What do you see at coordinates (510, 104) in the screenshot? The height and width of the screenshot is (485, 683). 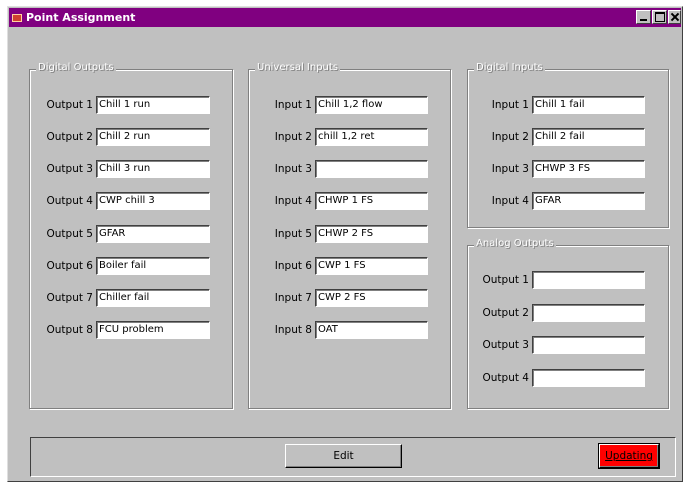 I see `digital-input-label: Input 1` at bounding box center [510, 104].